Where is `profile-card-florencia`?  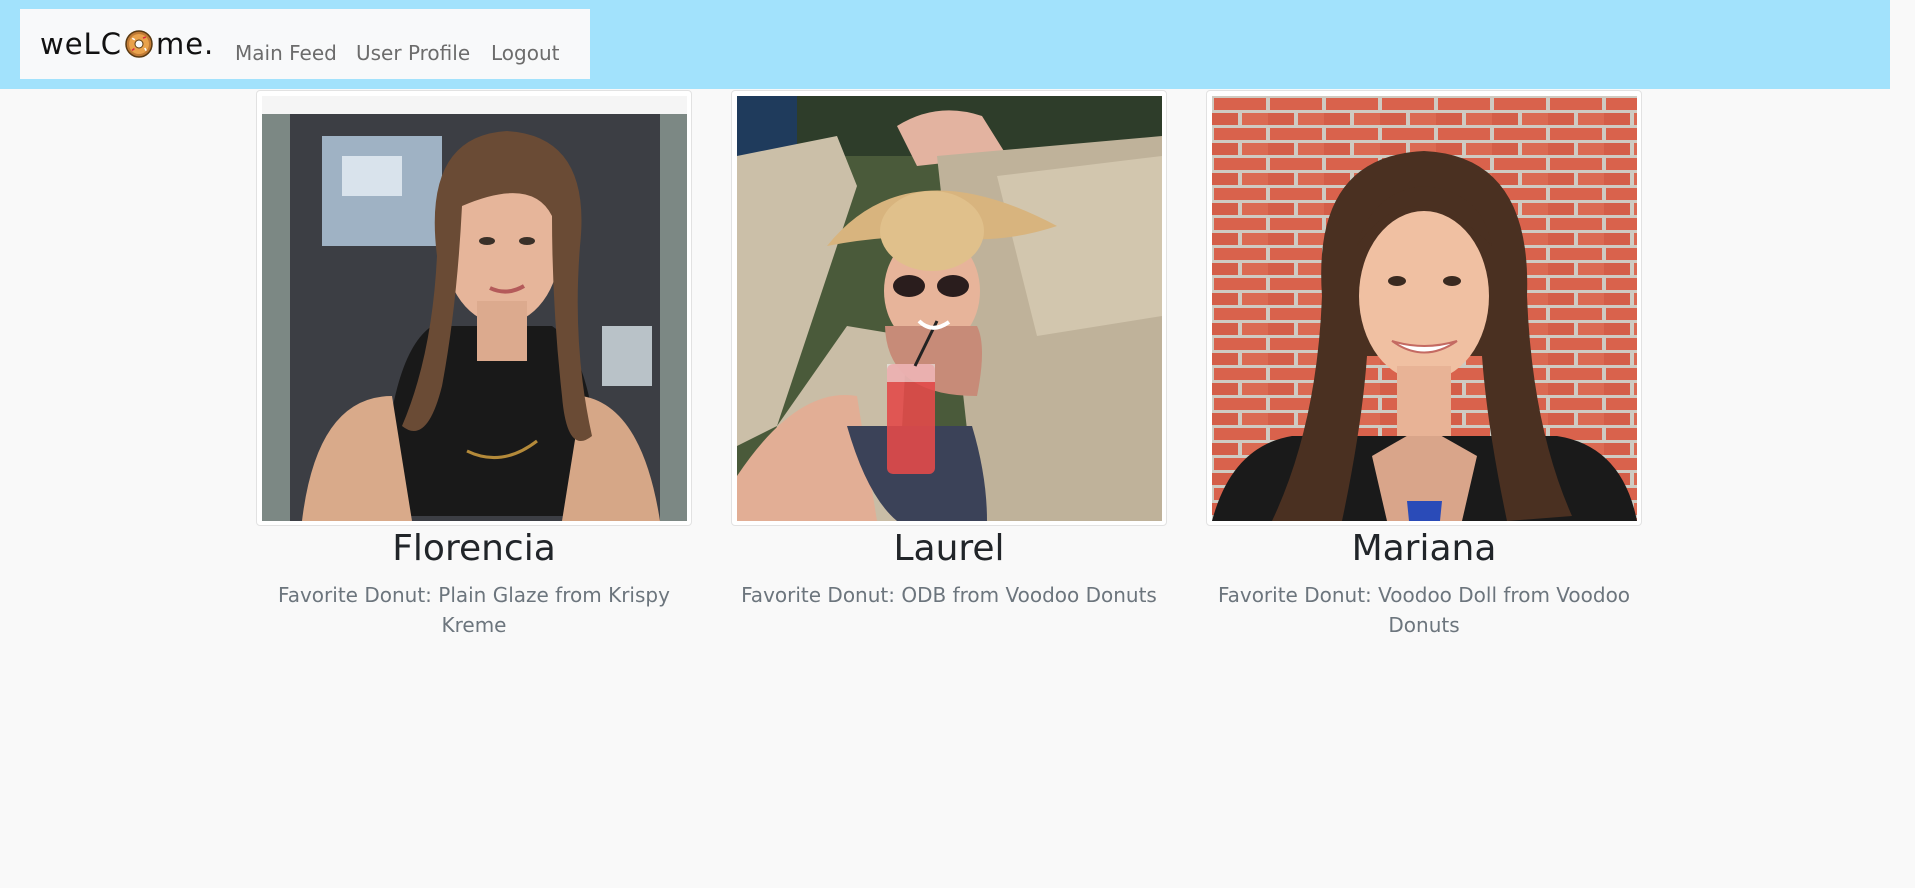
profile-card-florencia is located at coordinates (474, 308).